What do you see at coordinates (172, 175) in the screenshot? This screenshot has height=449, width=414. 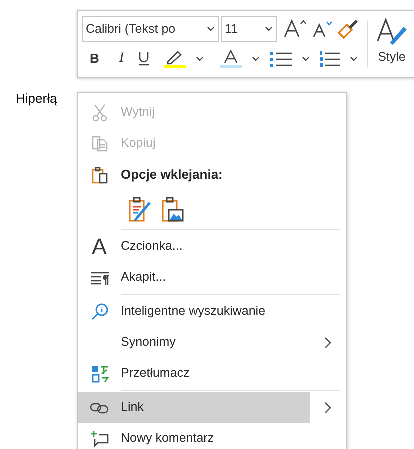 I see `paste-options-heading: Opcje wklejania:` at bounding box center [172, 175].